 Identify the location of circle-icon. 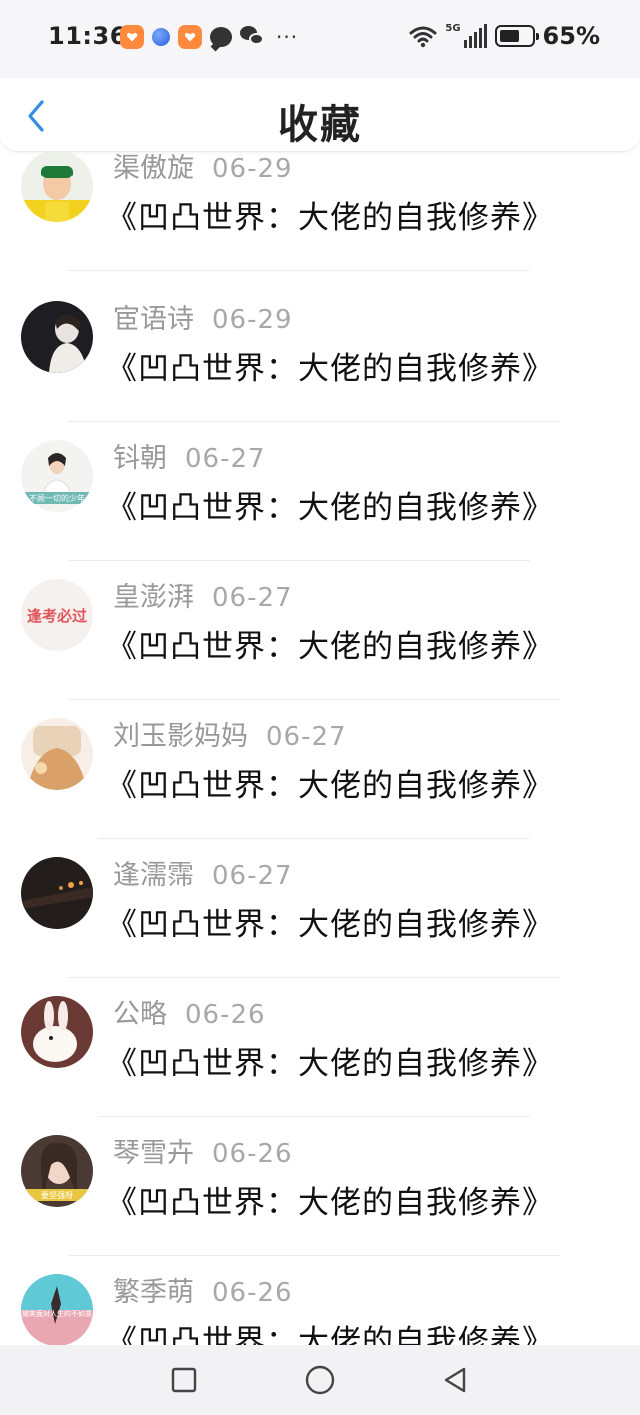
(320, 1380).